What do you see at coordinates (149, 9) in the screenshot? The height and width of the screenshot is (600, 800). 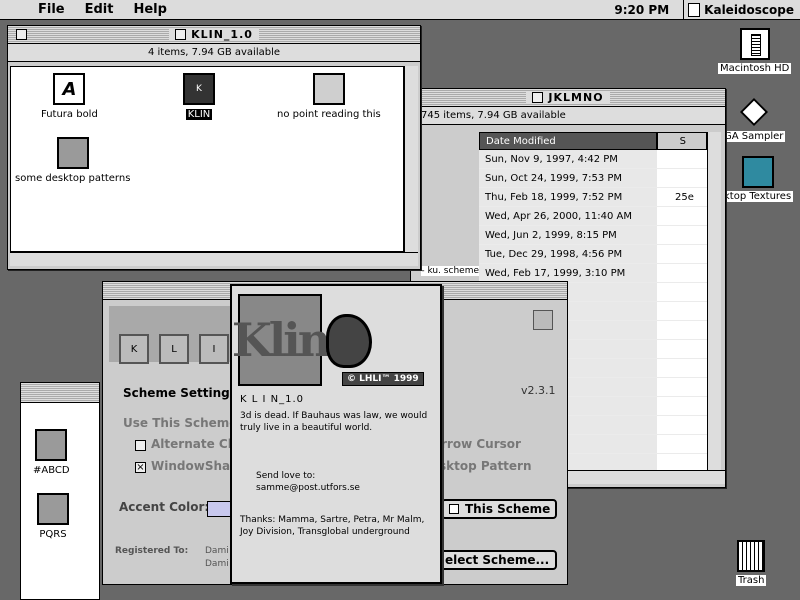 I see `menu-help: Help` at bounding box center [149, 9].